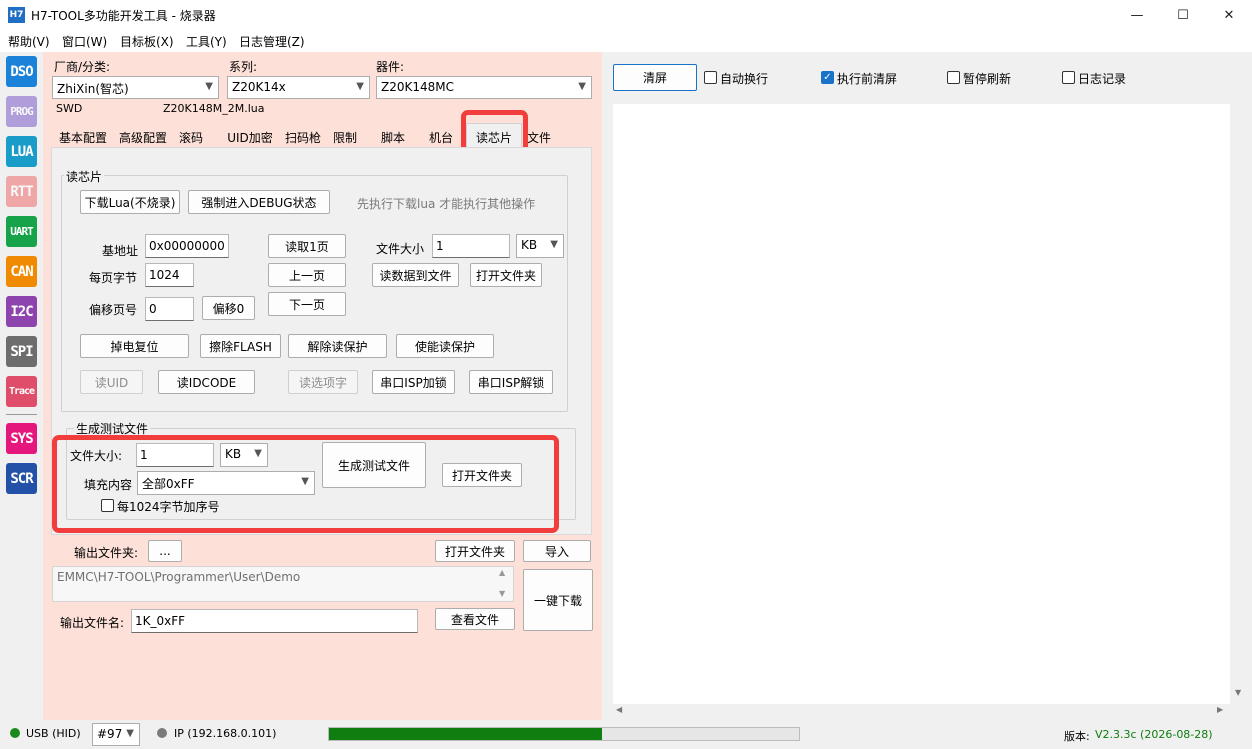 This screenshot has width=1252, height=749. Describe the element at coordinates (303, 136) in the screenshot. I see `tab-scanner: 扫码枪` at that location.